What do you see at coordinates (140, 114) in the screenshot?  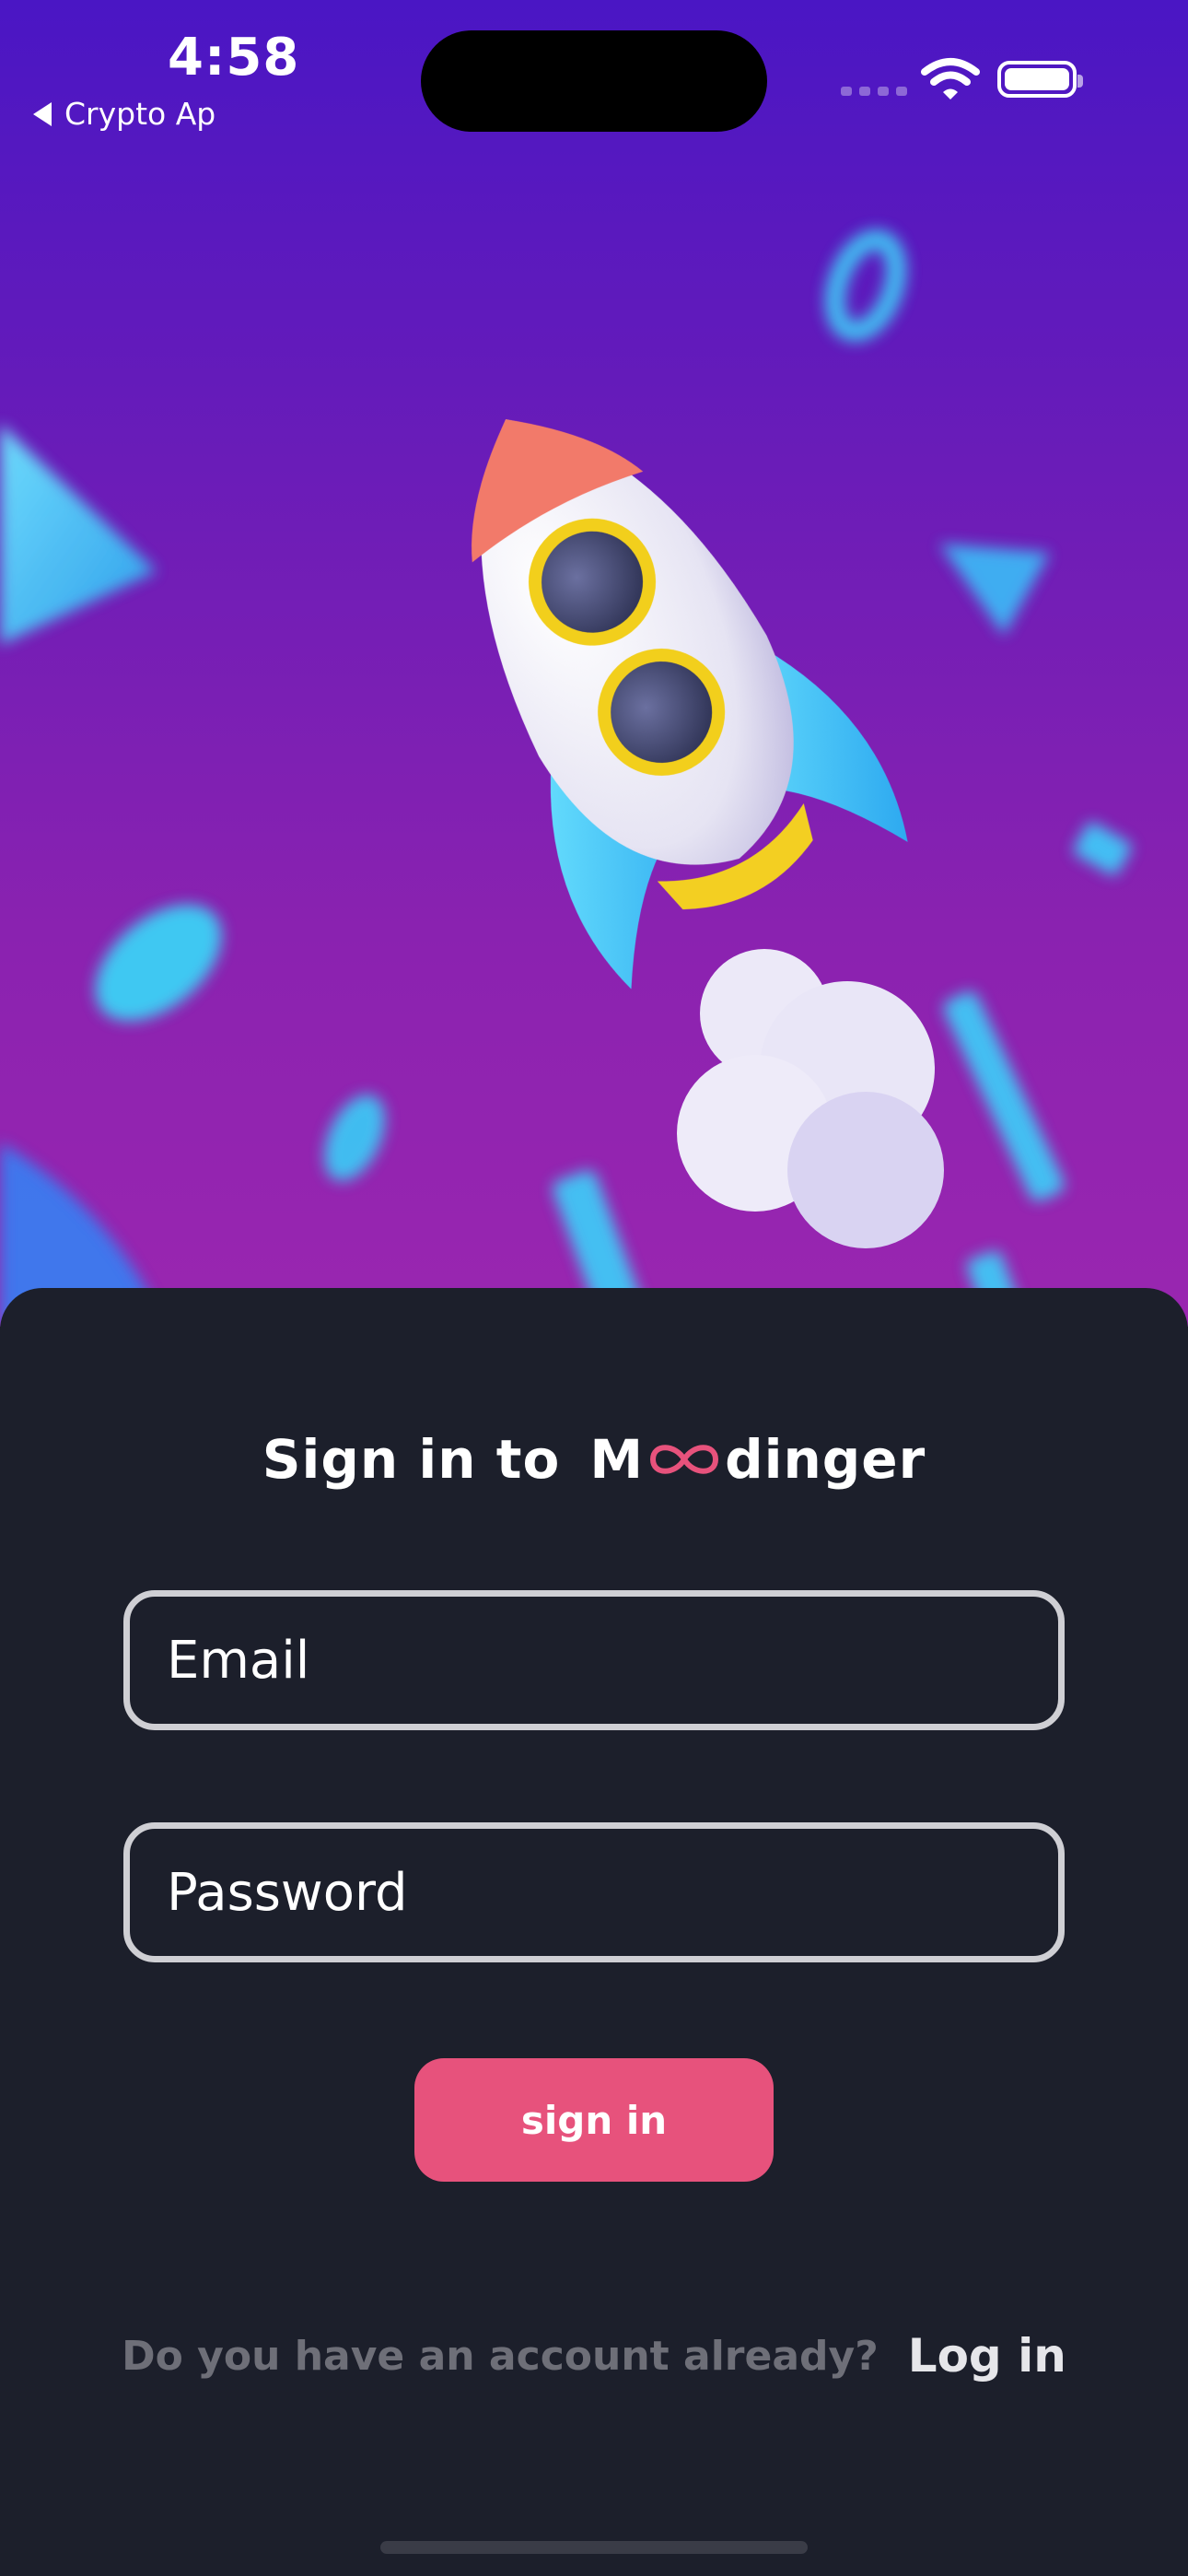 I see `back-label: Crypto Ap` at bounding box center [140, 114].